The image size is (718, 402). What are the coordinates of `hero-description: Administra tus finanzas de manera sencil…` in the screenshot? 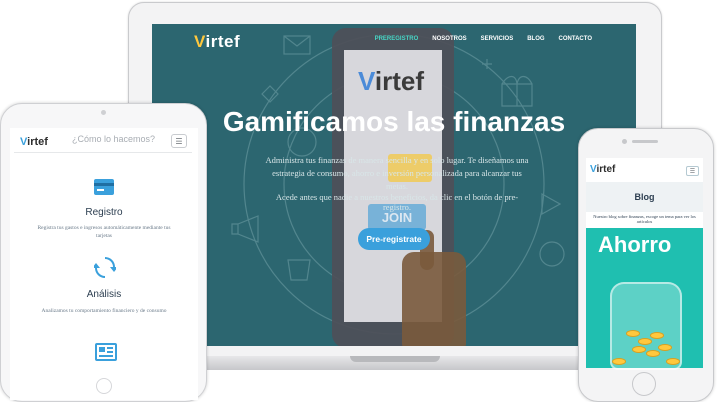 It's located at (397, 173).